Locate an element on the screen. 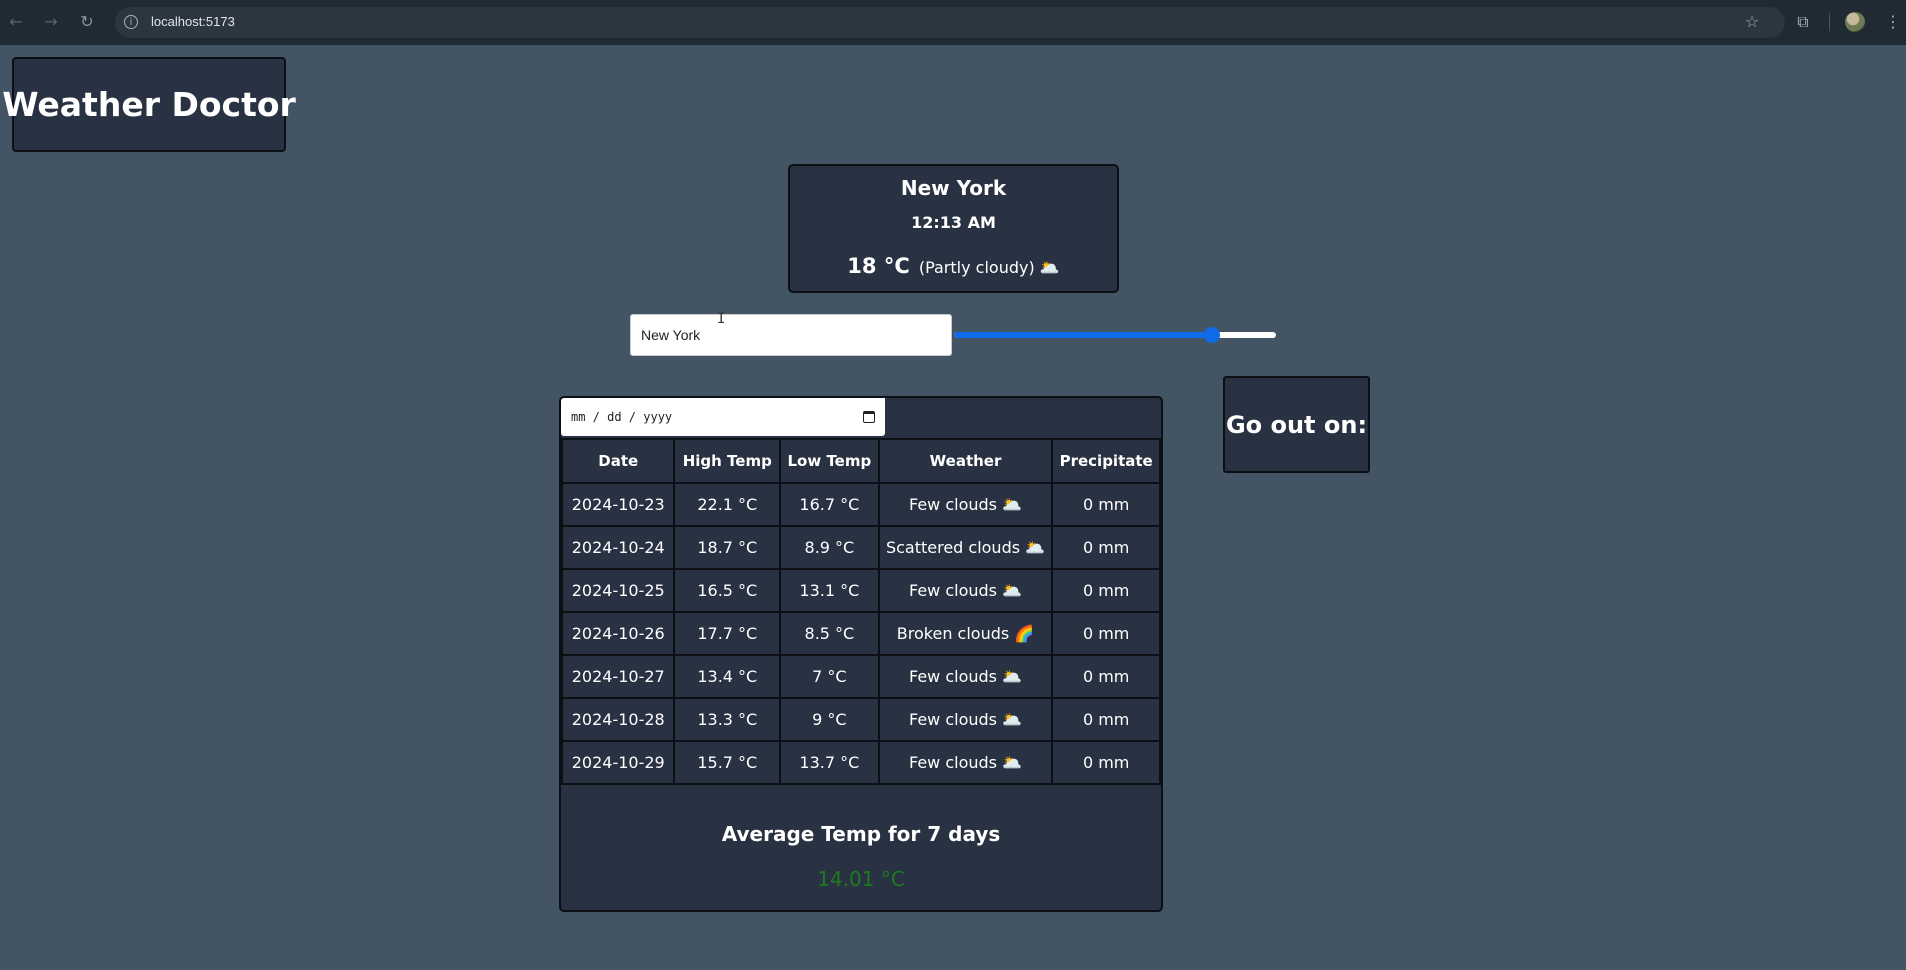 This screenshot has height=970, width=1906. cell-date: 2024-10-23 is located at coordinates (618, 504).